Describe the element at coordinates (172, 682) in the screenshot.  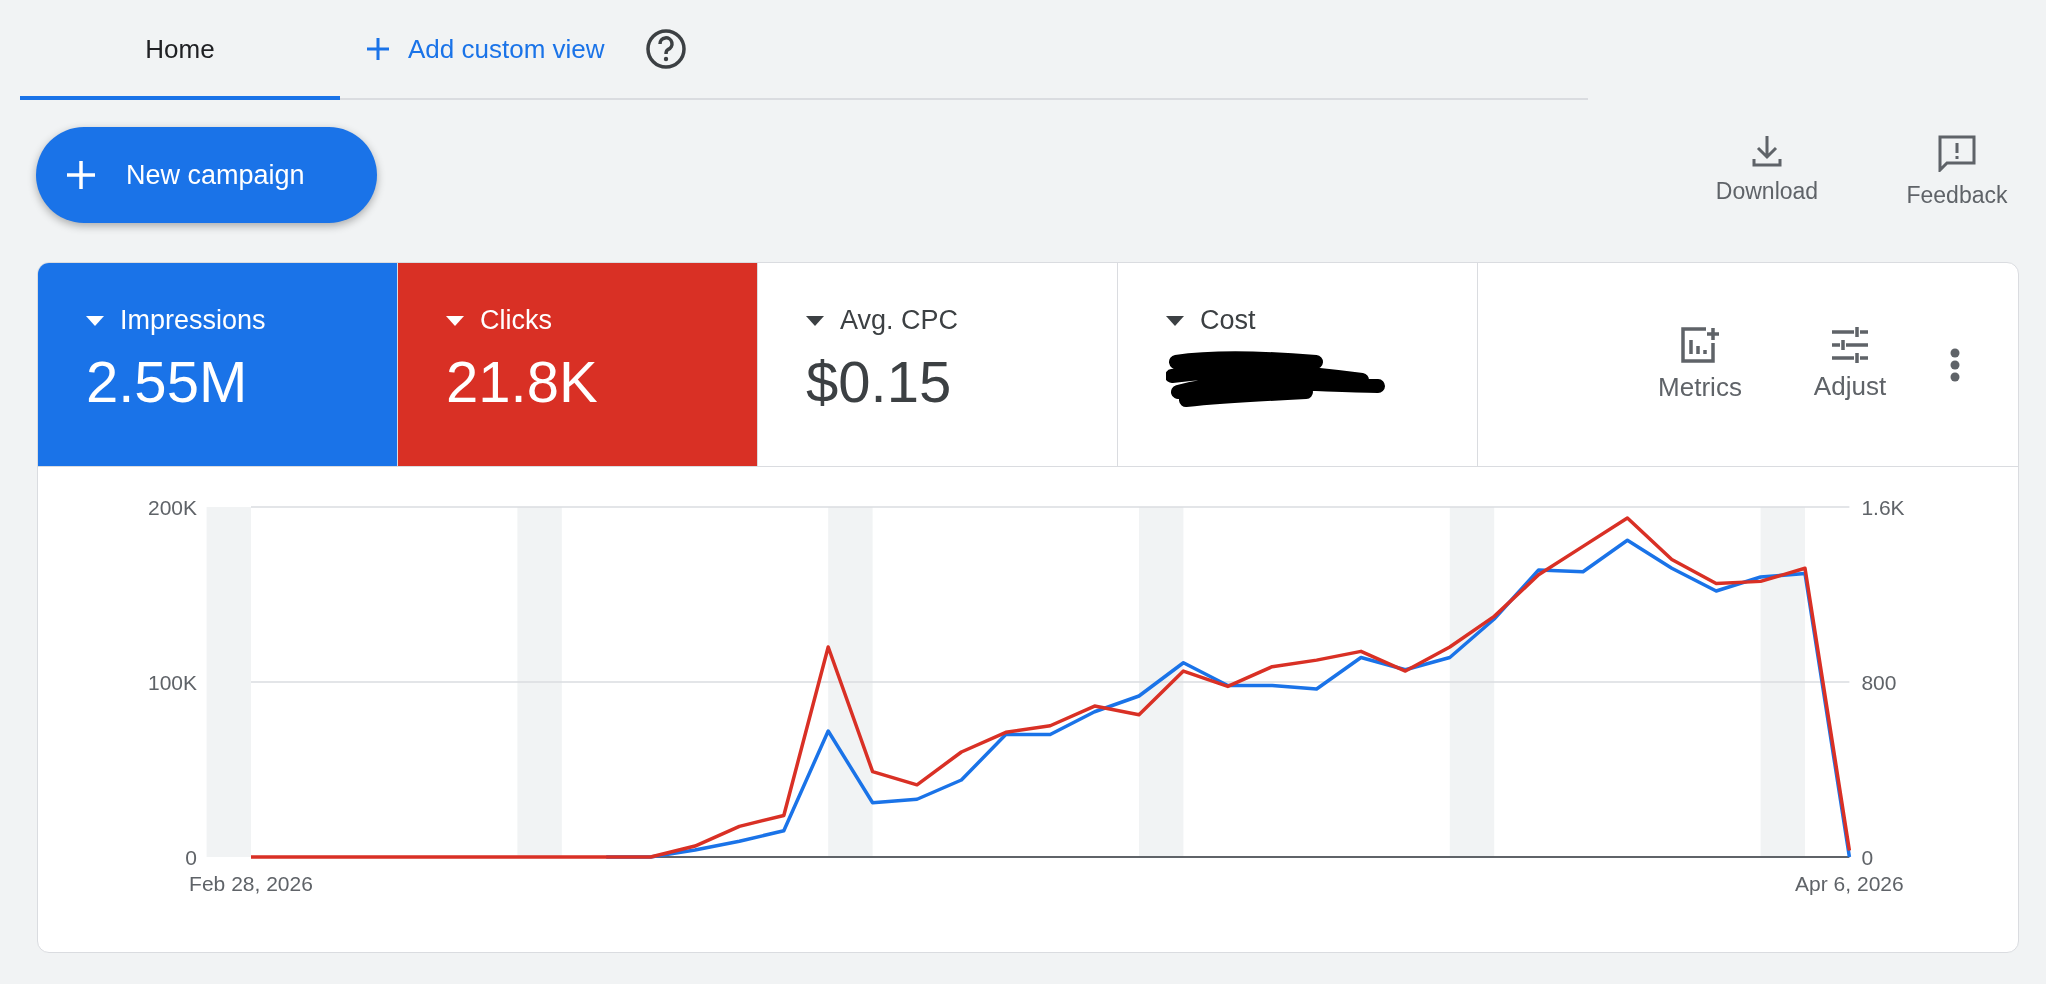
I see `axis-label: 100K` at that location.